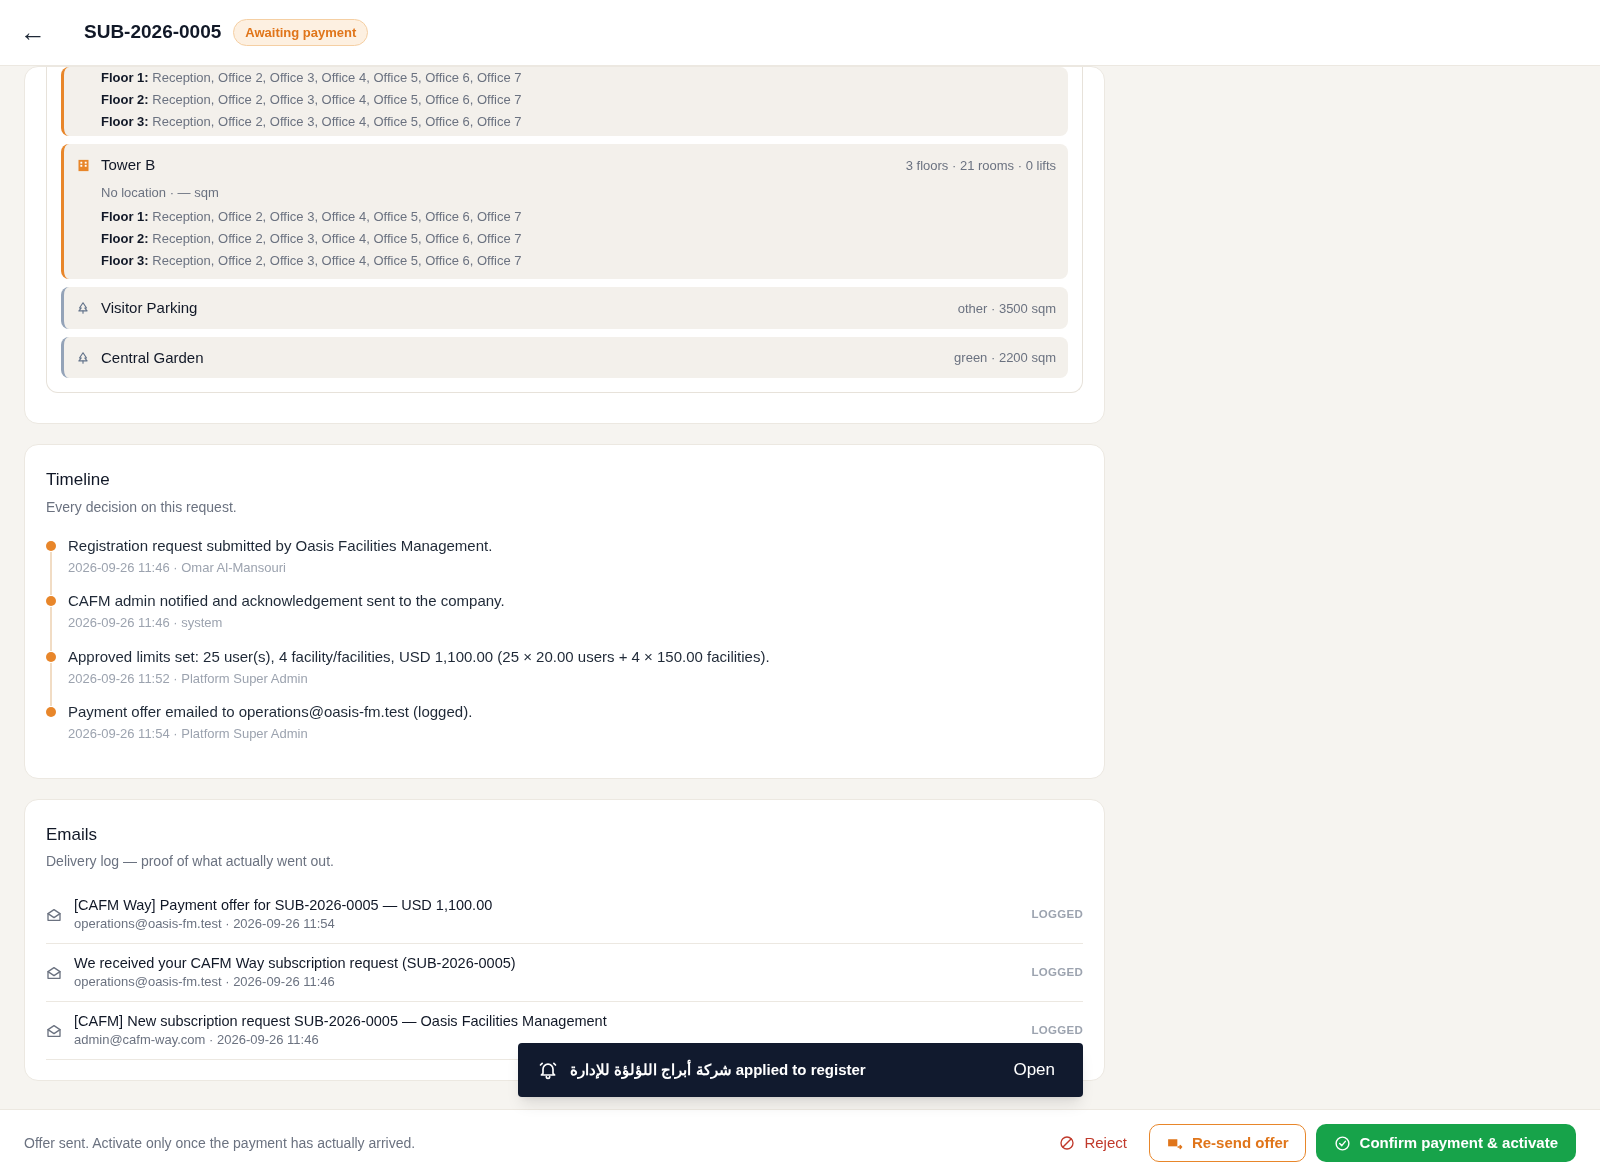  Describe the element at coordinates (281, 545) in the screenshot. I see `event-text: Registration request submitted by Oasis Facilities Management.` at that location.